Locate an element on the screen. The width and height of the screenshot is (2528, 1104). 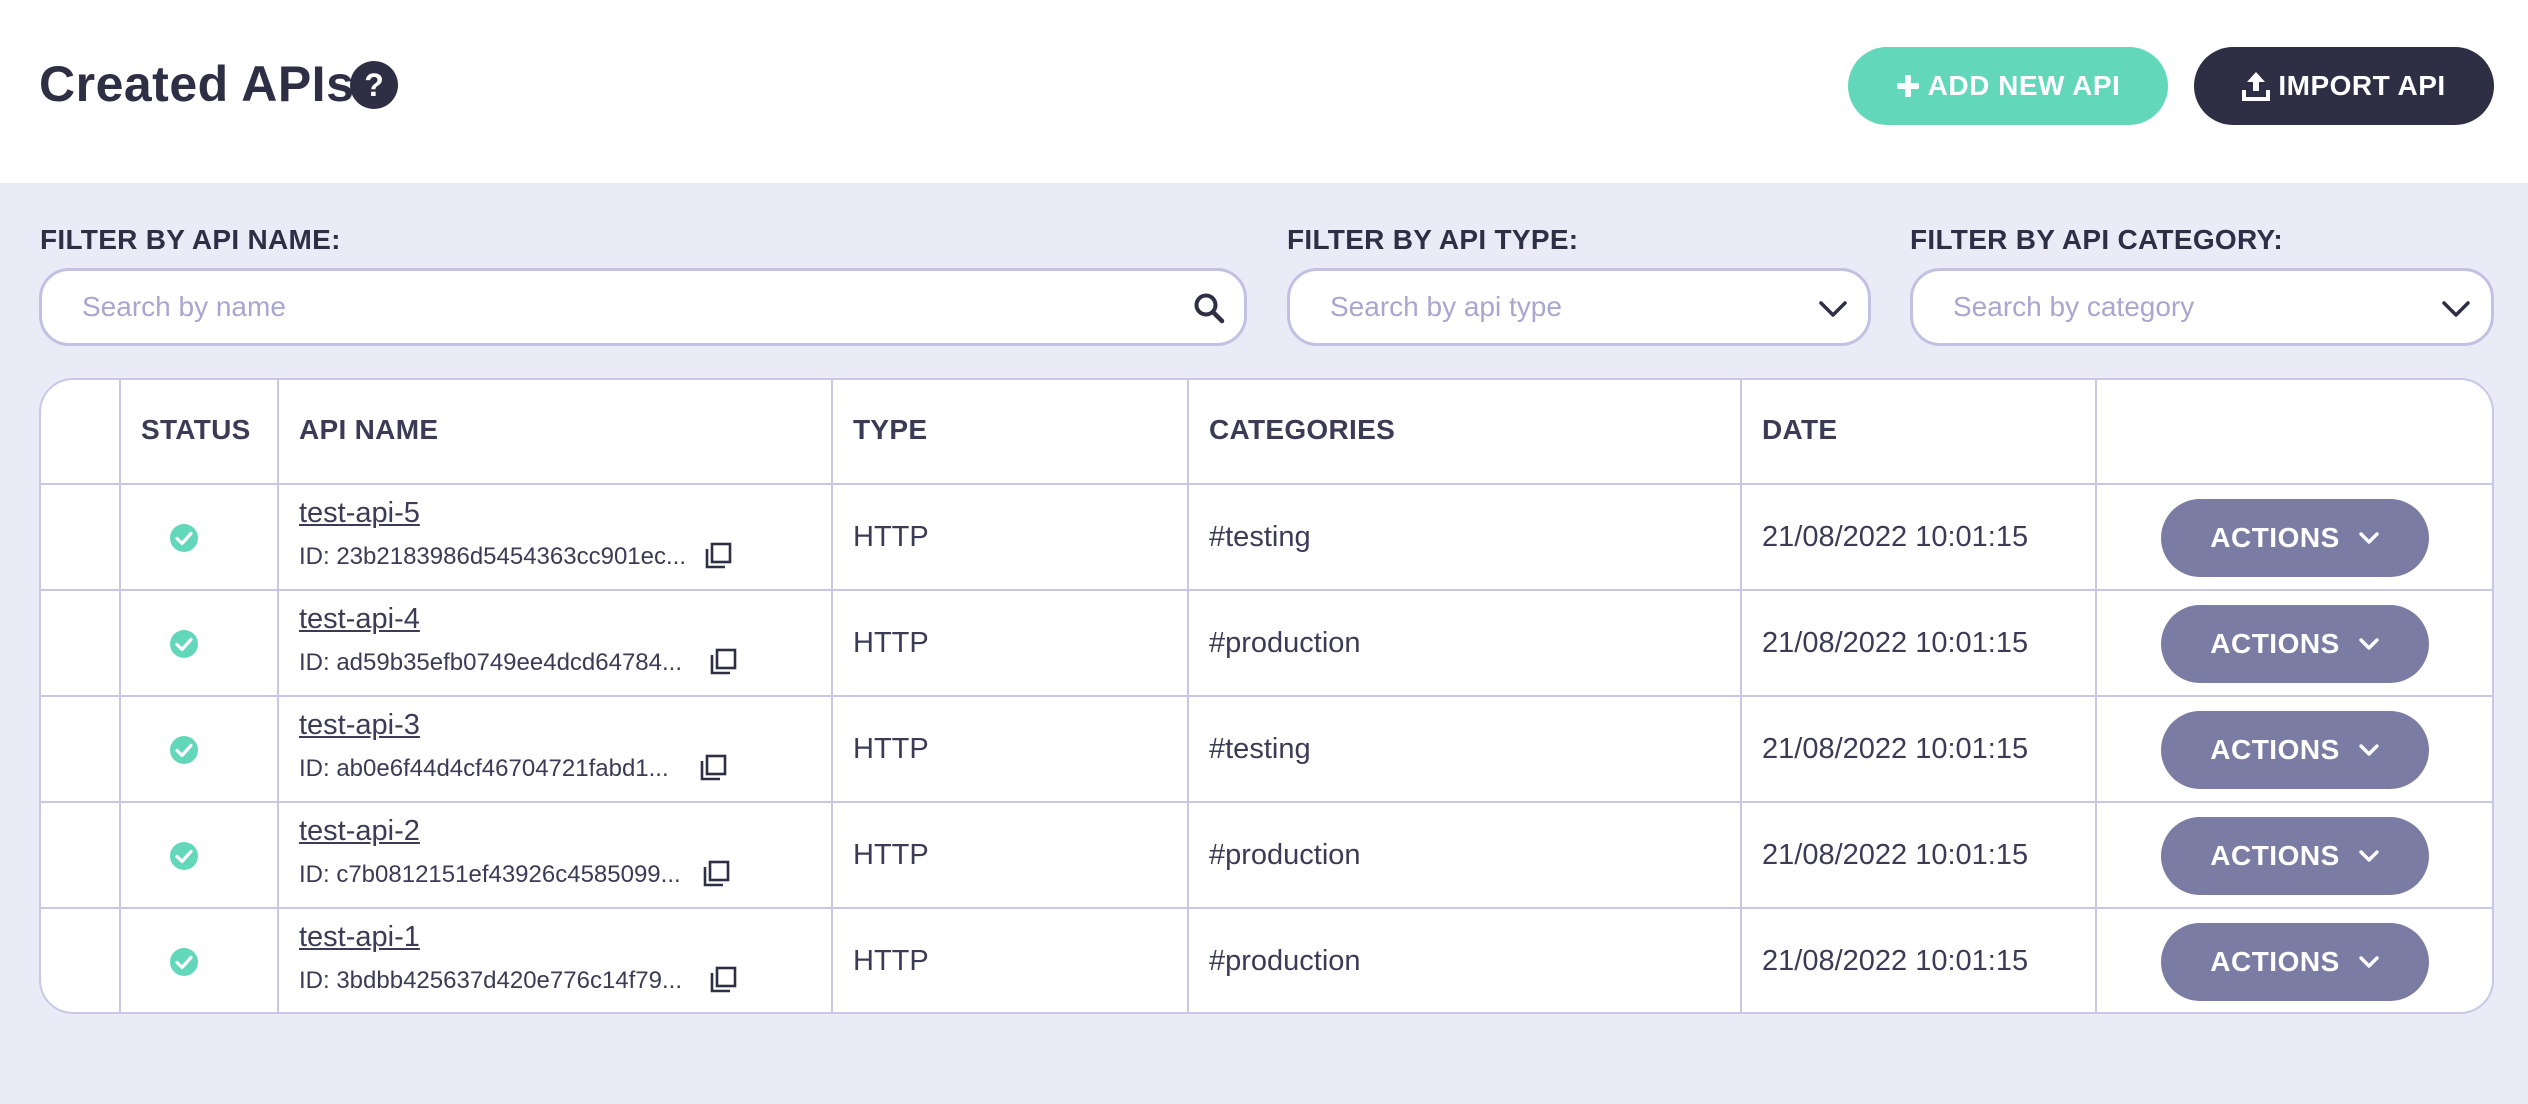
add-new-api-label: ADD NEW API is located at coordinates (2024, 85).